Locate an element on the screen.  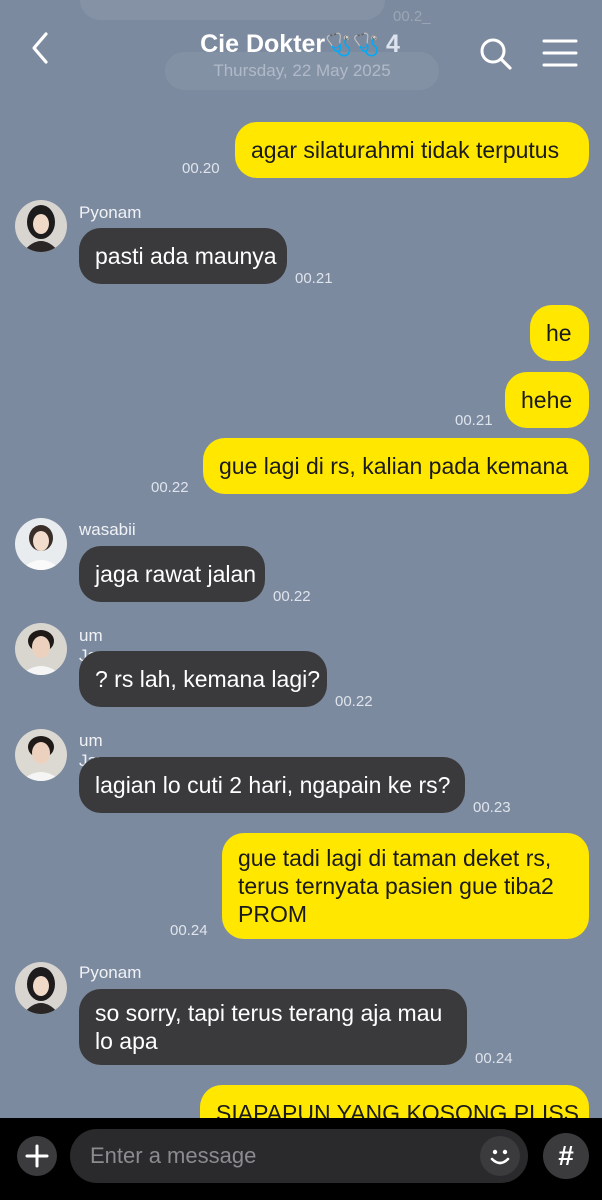
message-bubble: jaga rawat jalan is located at coordinates (172, 574).